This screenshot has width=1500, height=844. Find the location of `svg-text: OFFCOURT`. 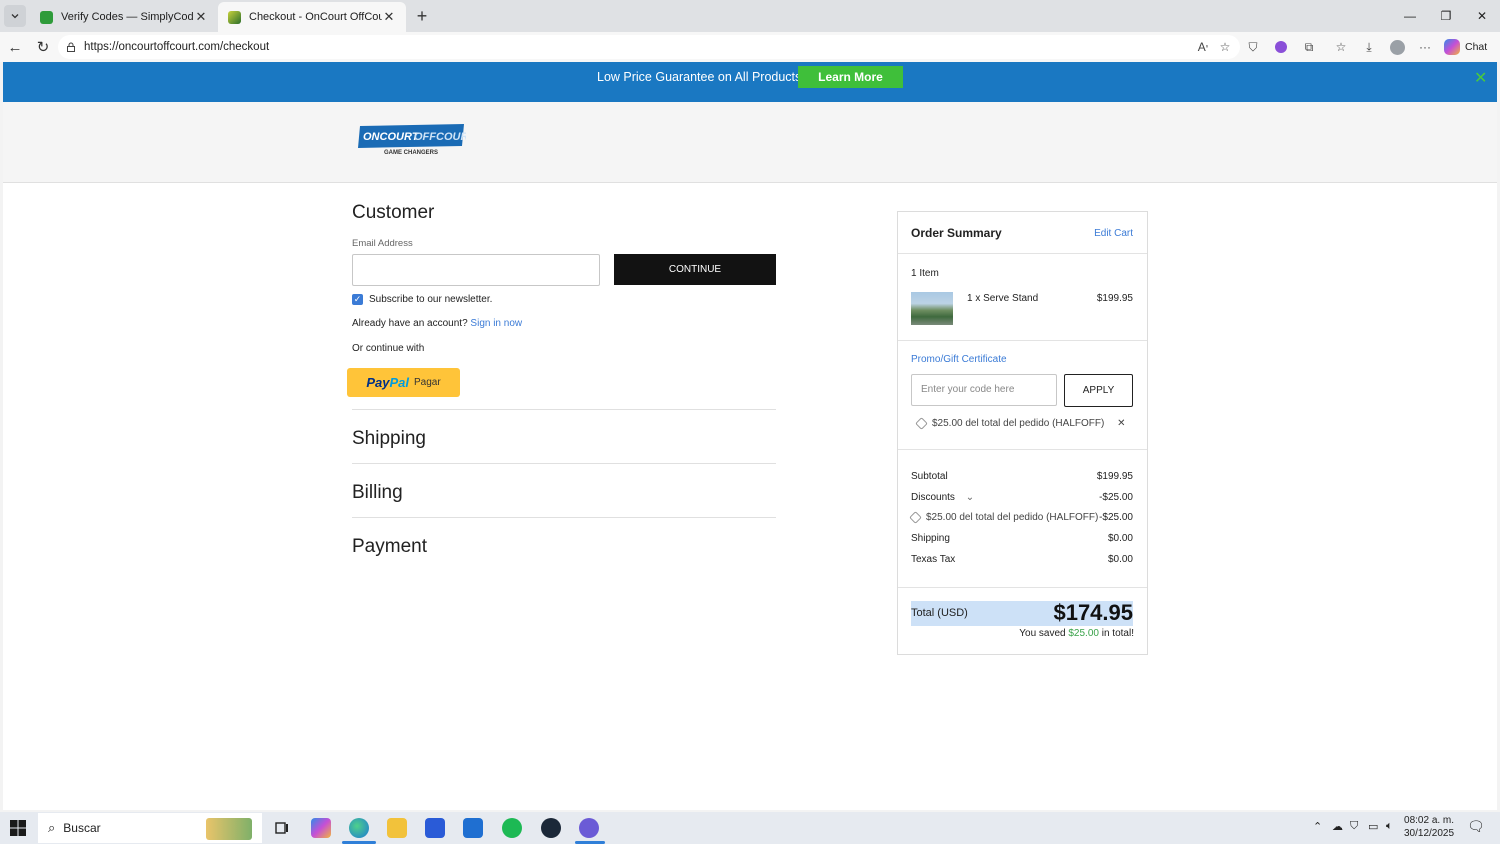

svg-text: OFFCOURT is located at coordinates (440, 137).